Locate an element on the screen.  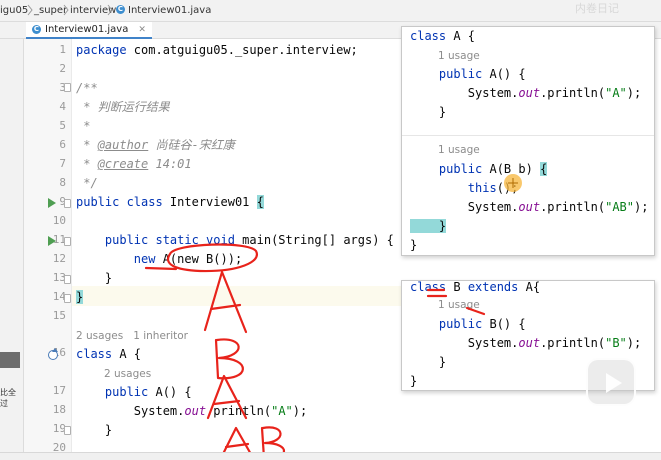
status-bar is located at coordinates (330, 456).